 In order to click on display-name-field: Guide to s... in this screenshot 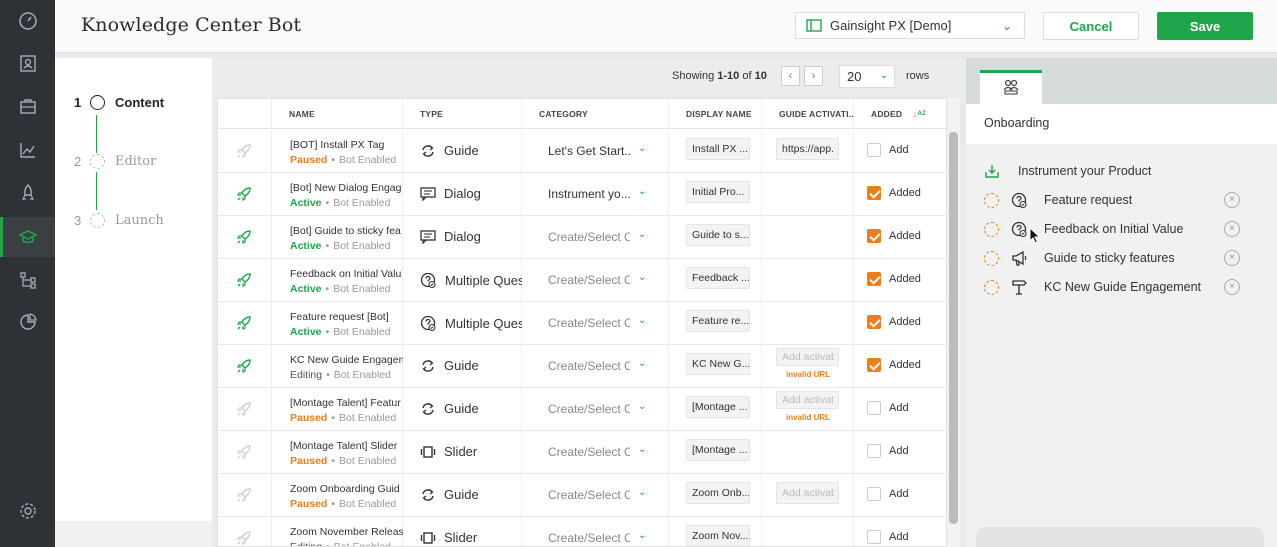, I will do `click(718, 235)`.